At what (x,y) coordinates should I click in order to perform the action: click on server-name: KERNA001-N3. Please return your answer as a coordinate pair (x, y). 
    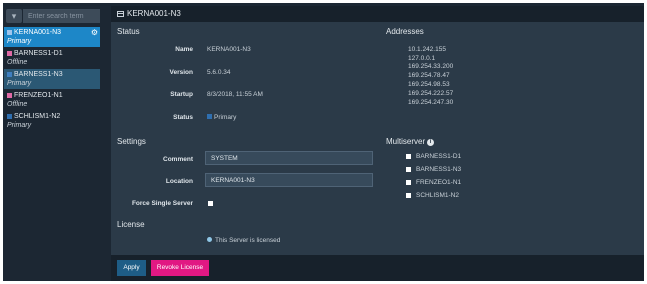
    Looking at the image, I should click on (38, 32).